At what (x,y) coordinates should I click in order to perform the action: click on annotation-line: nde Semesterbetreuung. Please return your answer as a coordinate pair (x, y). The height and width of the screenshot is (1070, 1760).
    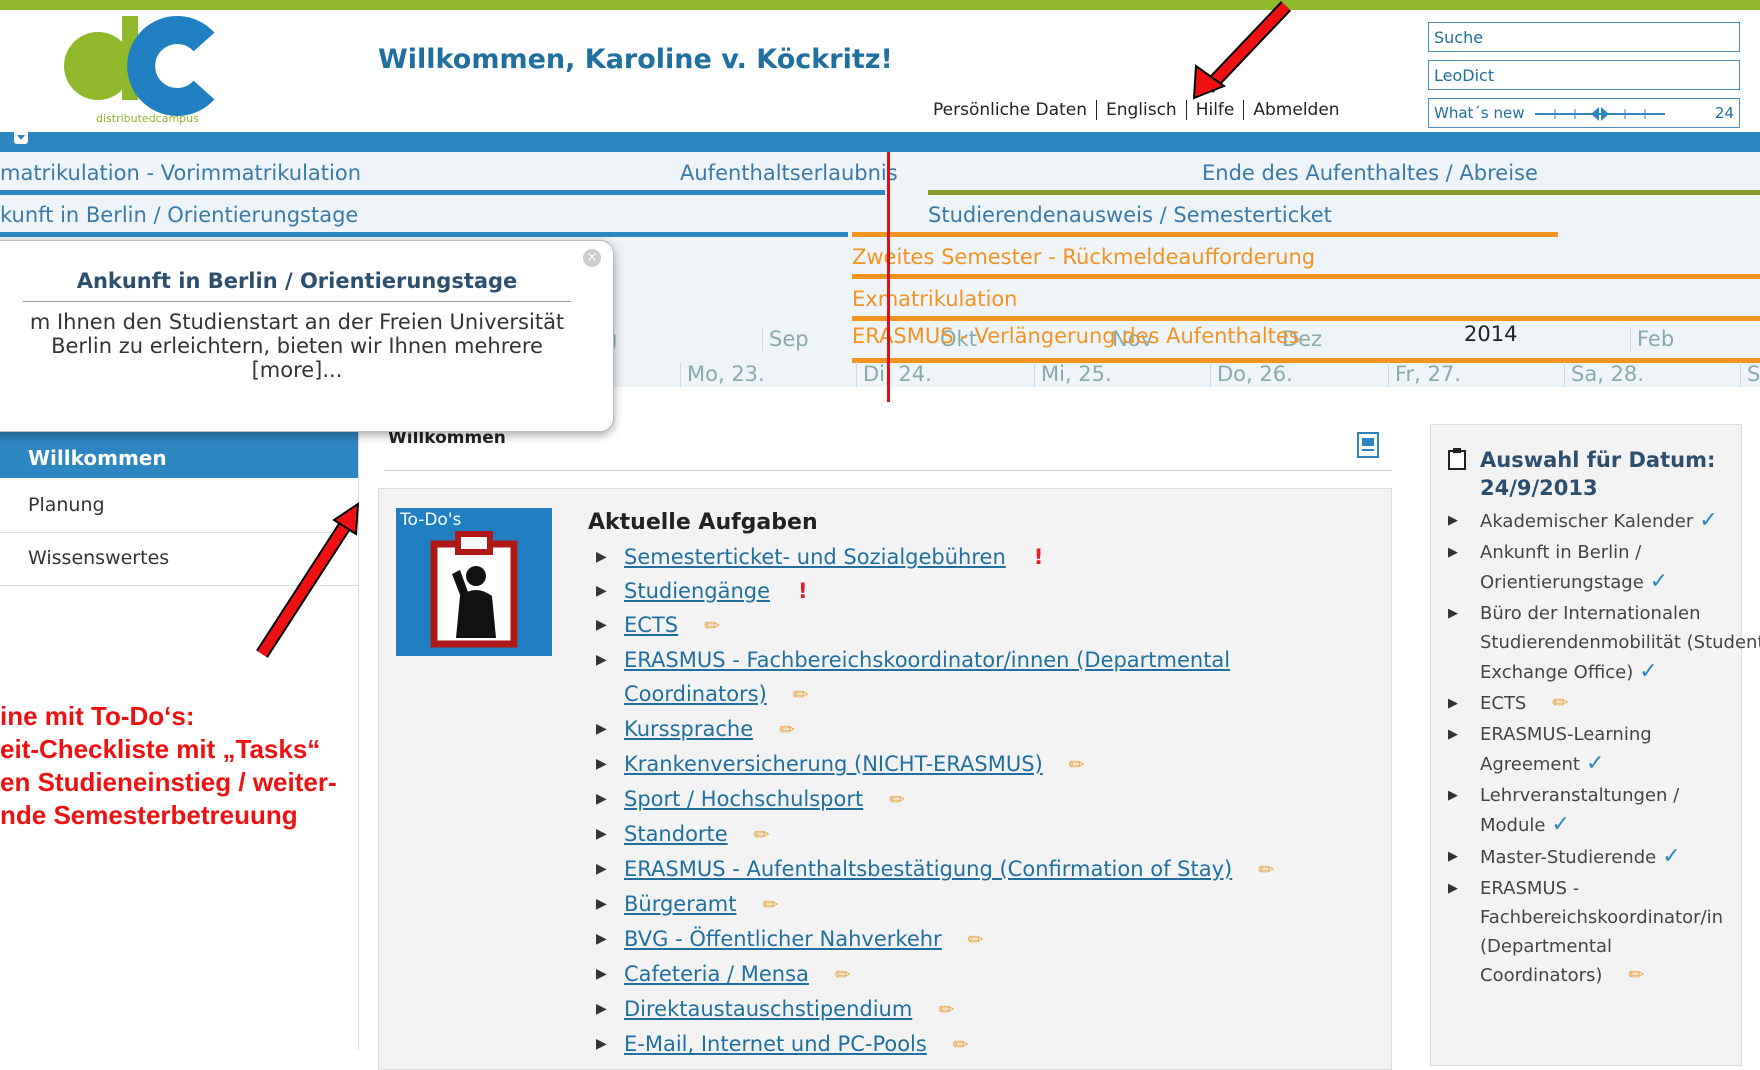
    Looking at the image, I should click on (149, 815).